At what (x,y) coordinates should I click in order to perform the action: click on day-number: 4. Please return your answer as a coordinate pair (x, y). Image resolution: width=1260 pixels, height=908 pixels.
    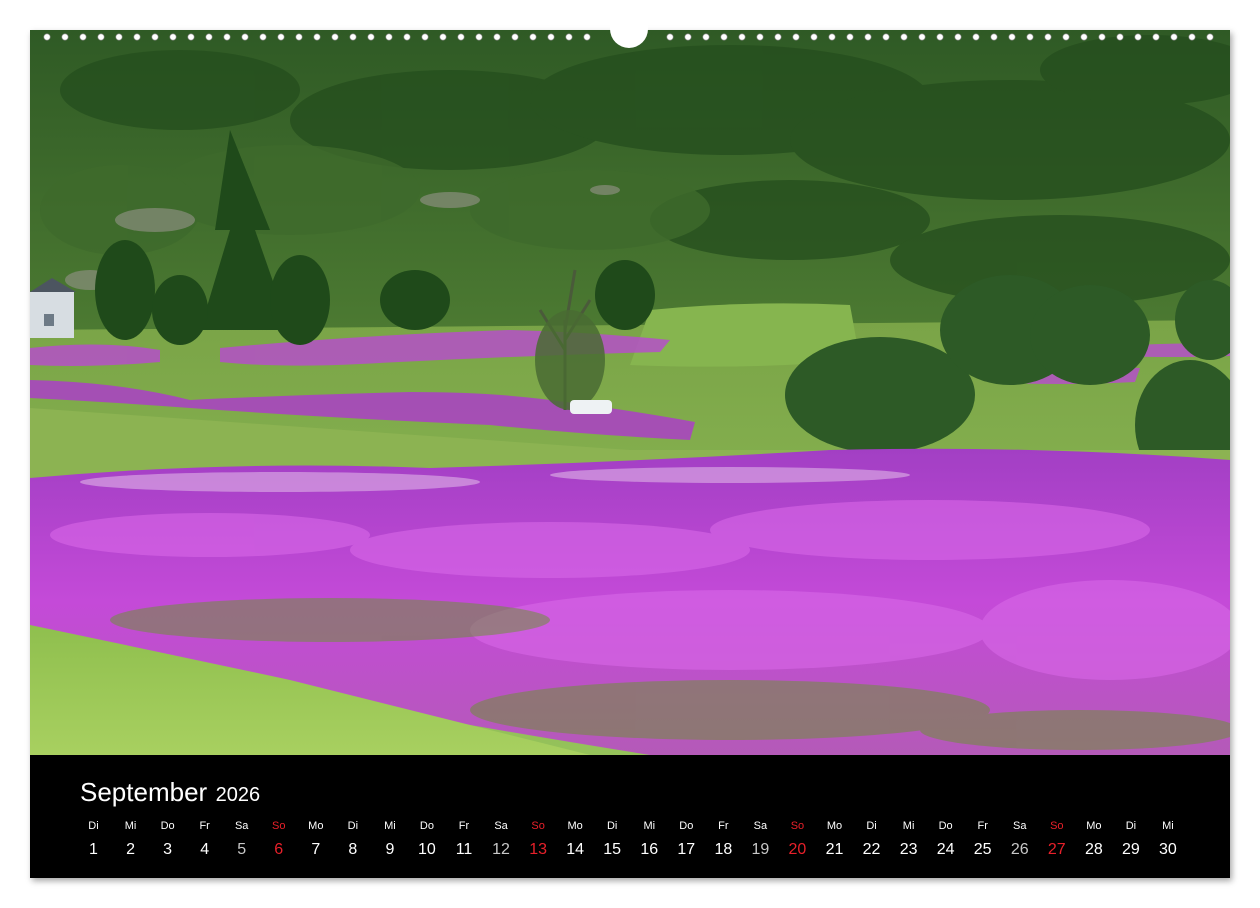
    Looking at the image, I should click on (205, 849).